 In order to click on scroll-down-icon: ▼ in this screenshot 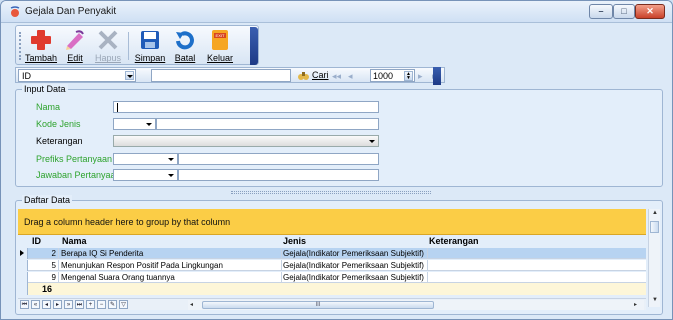, I will do `click(655, 300)`.